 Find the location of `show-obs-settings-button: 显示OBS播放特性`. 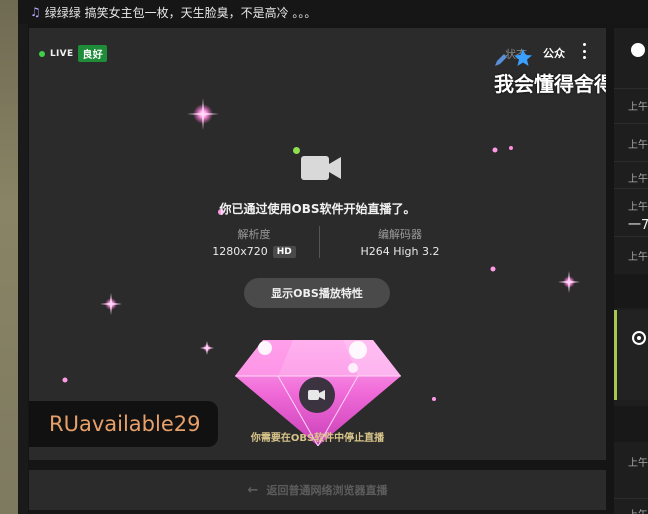

show-obs-settings-button: 显示OBS播放特性 is located at coordinates (317, 293).